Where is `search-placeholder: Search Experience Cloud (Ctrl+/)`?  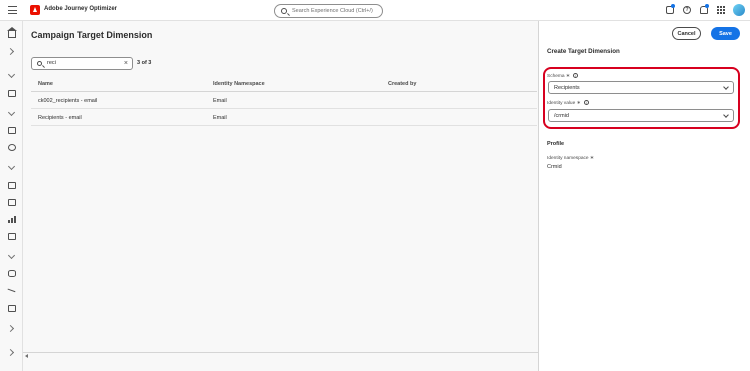
search-placeholder: Search Experience Cloud (Ctrl+/) is located at coordinates (332, 11).